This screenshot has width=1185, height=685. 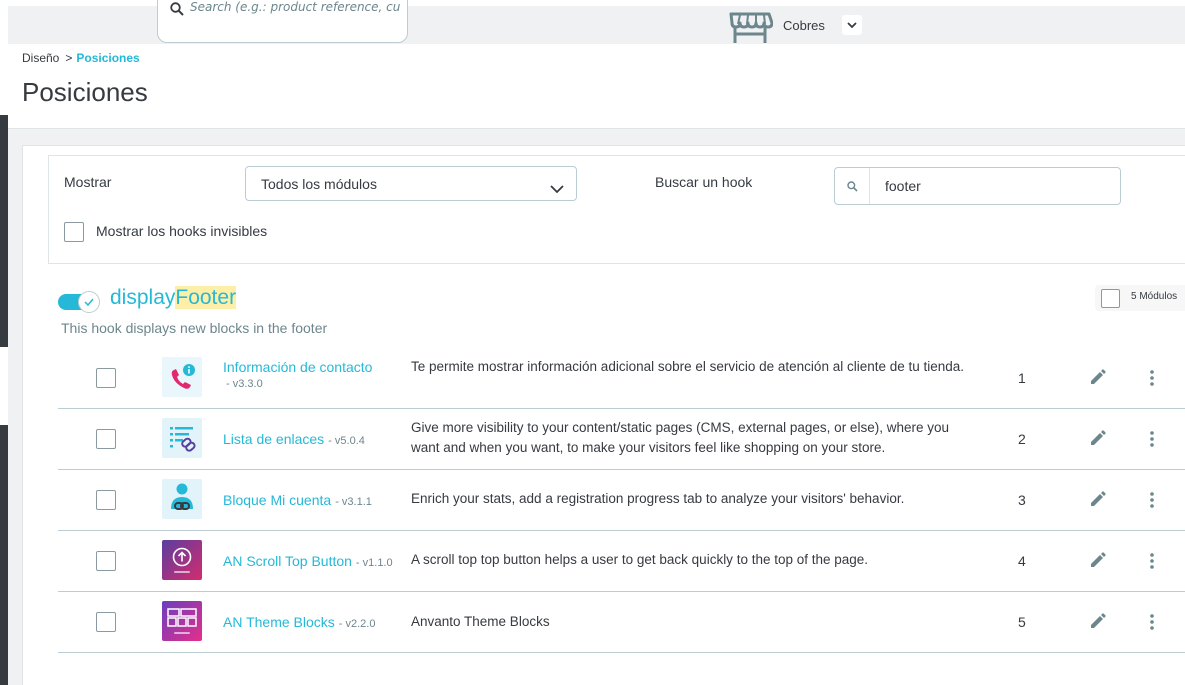 I want to click on global-search-input, so click(x=295, y=7).